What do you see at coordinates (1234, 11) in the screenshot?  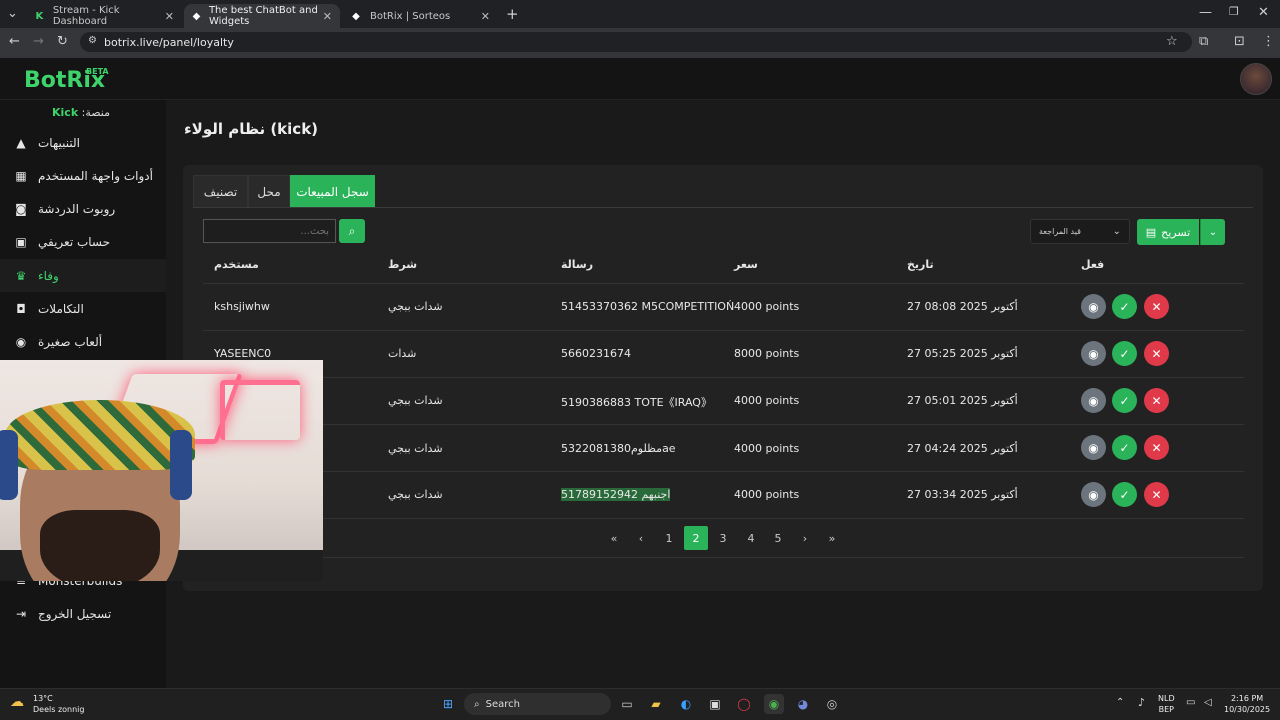 I see `restore-icon: ❐` at bounding box center [1234, 11].